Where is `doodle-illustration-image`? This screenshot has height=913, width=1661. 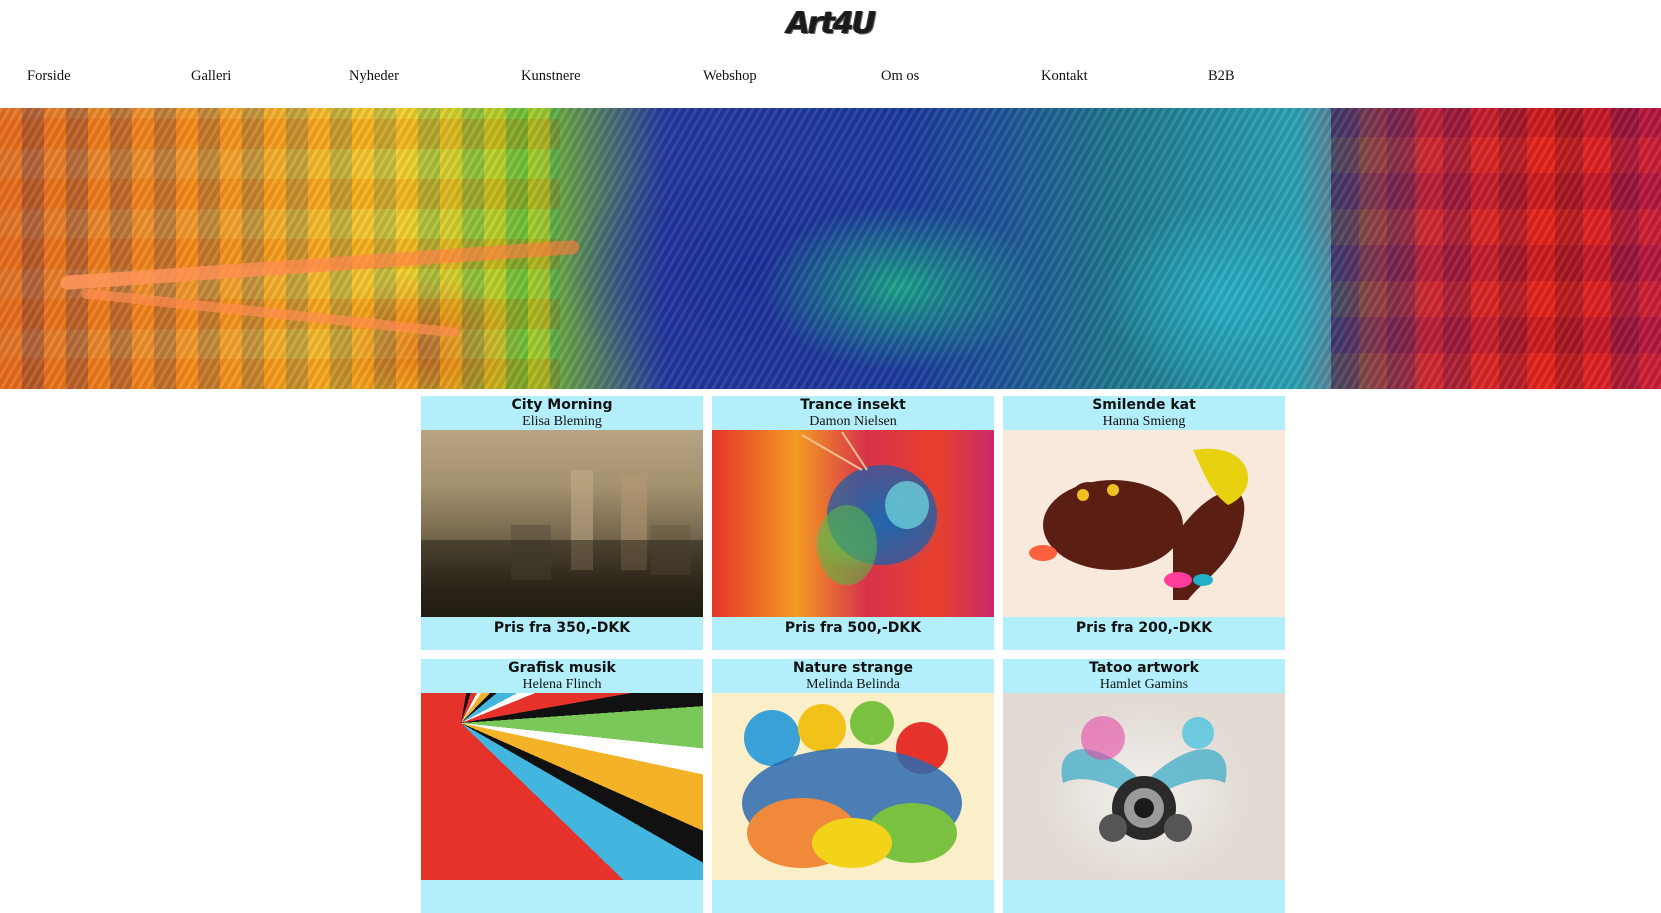 doodle-illustration-image is located at coordinates (852, 784).